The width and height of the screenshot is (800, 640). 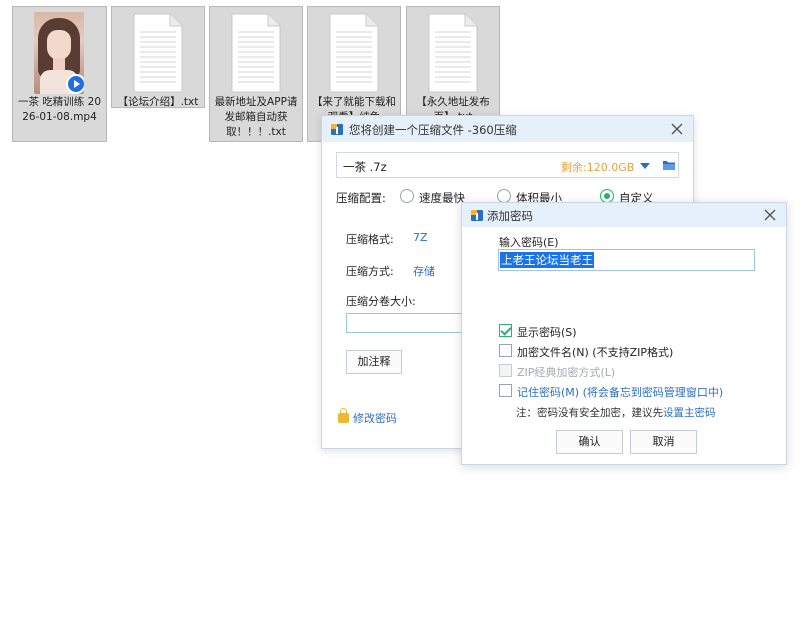 I want to click on zip-classic-encryption-checkbox, so click(x=505, y=370).